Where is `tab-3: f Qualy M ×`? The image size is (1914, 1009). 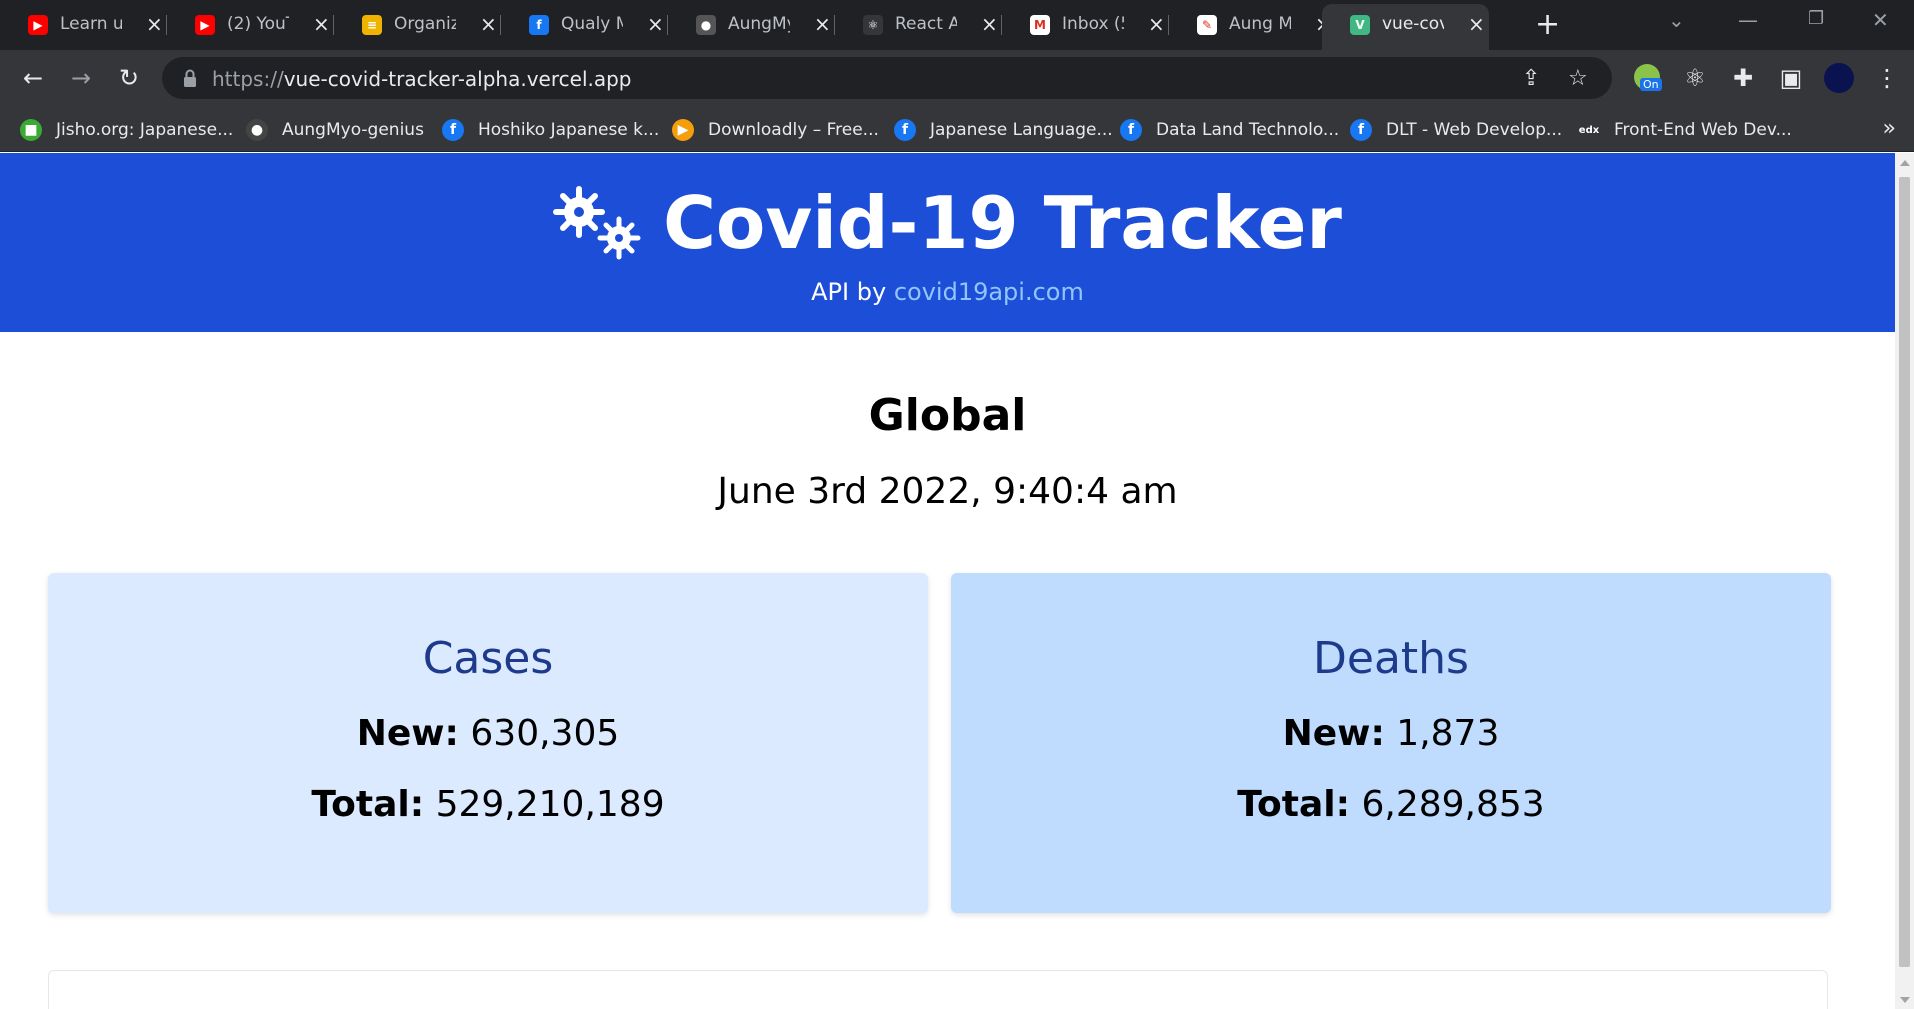
tab-3: f Qualy M × is located at coordinates (584, 25).